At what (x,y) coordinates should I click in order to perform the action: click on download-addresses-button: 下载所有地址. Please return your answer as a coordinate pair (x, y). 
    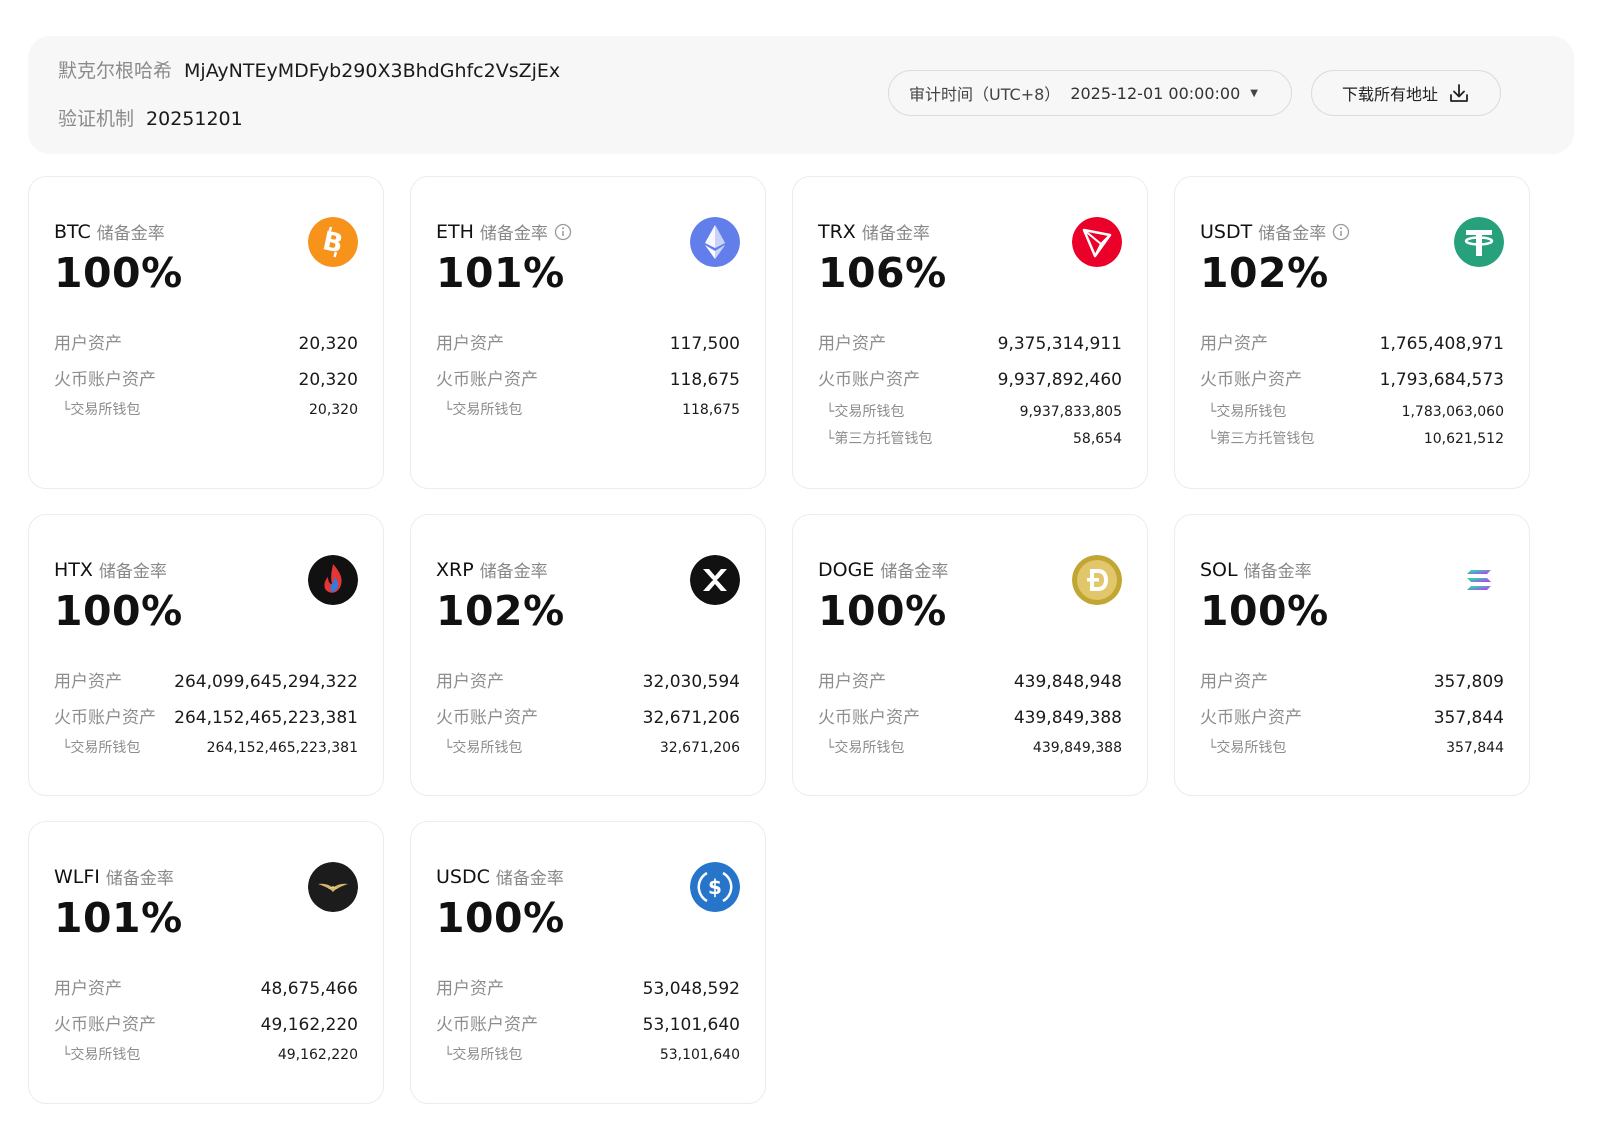
    Looking at the image, I should click on (1406, 93).